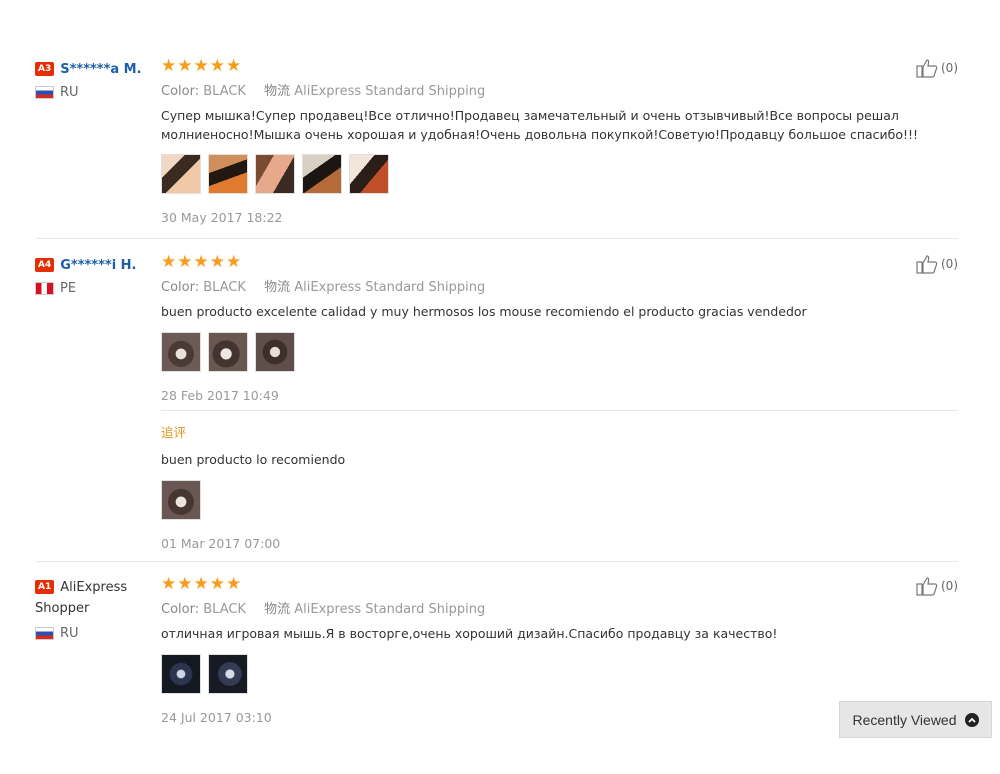 This screenshot has height=774, width=1000. I want to click on reviewer-country: PE, so click(92, 288).